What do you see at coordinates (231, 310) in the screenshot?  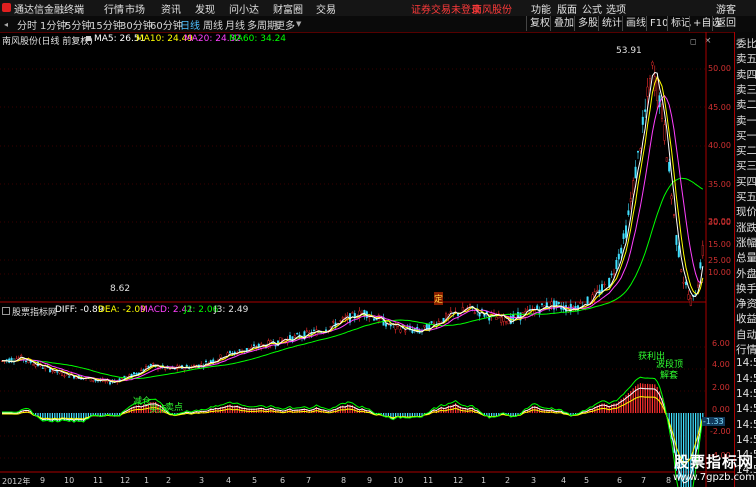 I see `j3-value: J3: 2.49` at bounding box center [231, 310].